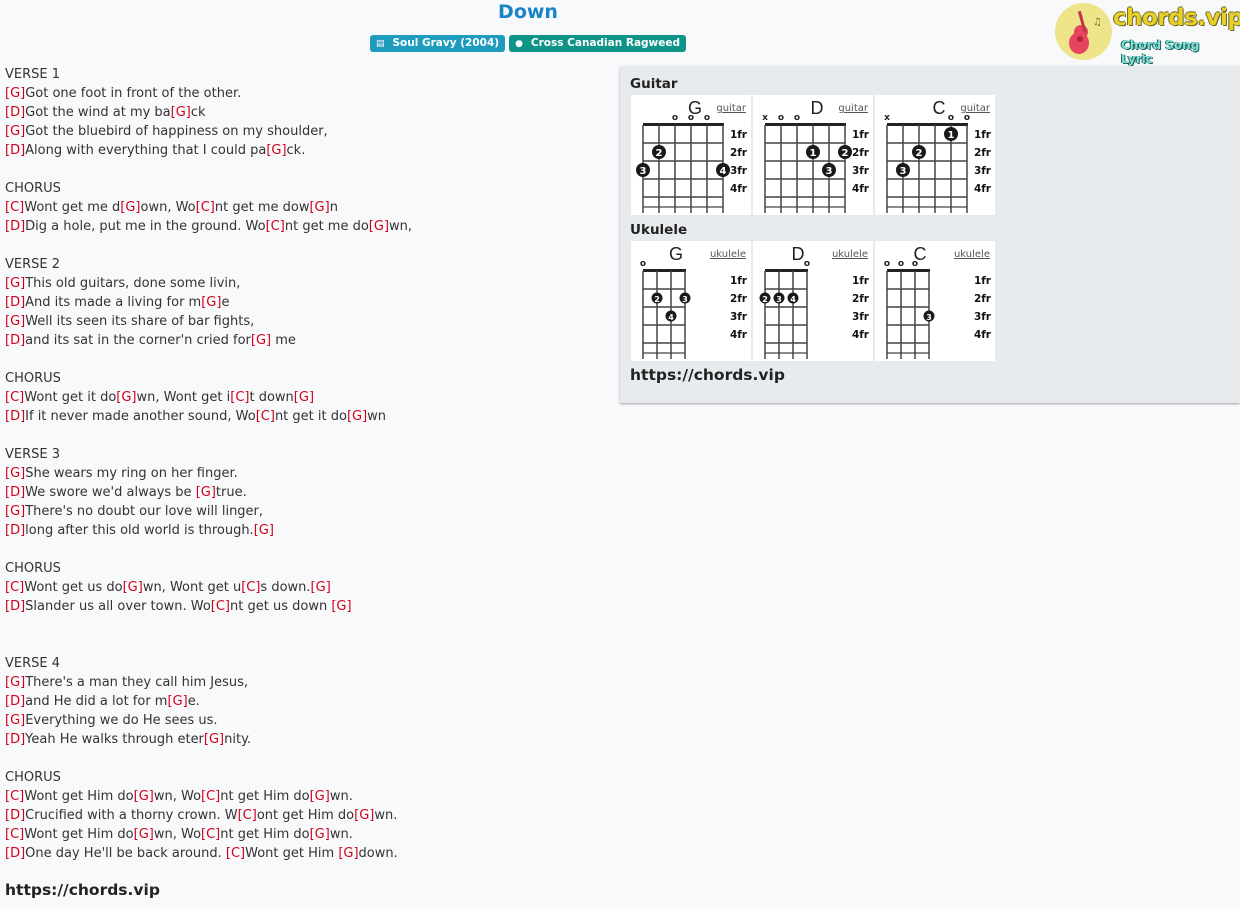 This screenshot has height=909, width=1240. What do you see at coordinates (813, 301) in the screenshot?
I see `ukulele-chord-D: Dukulele o 1fr 2fr 3fr 4fr 2 3 4` at bounding box center [813, 301].